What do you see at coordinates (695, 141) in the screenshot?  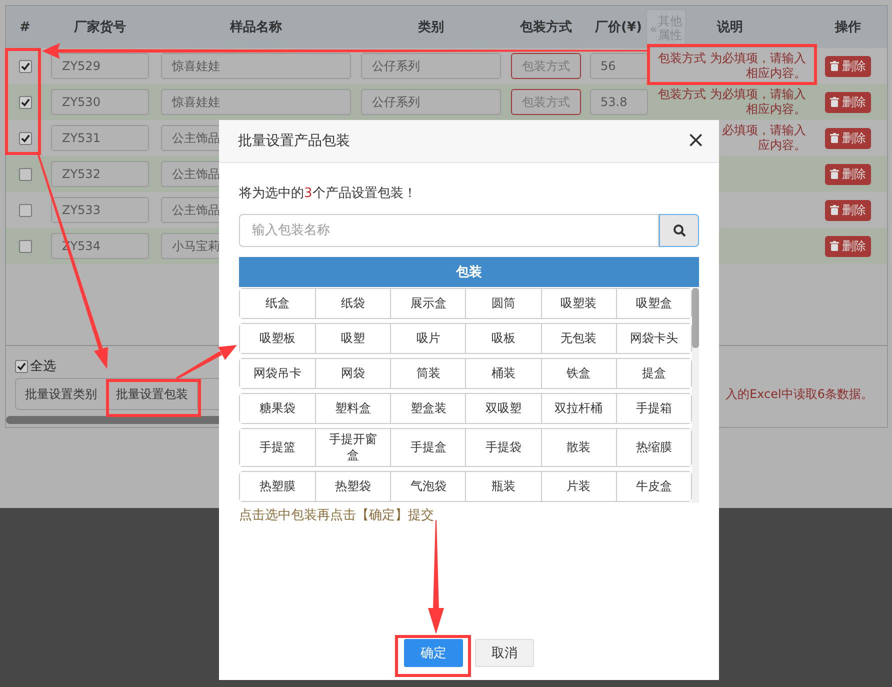 I see `close-button: ×` at bounding box center [695, 141].